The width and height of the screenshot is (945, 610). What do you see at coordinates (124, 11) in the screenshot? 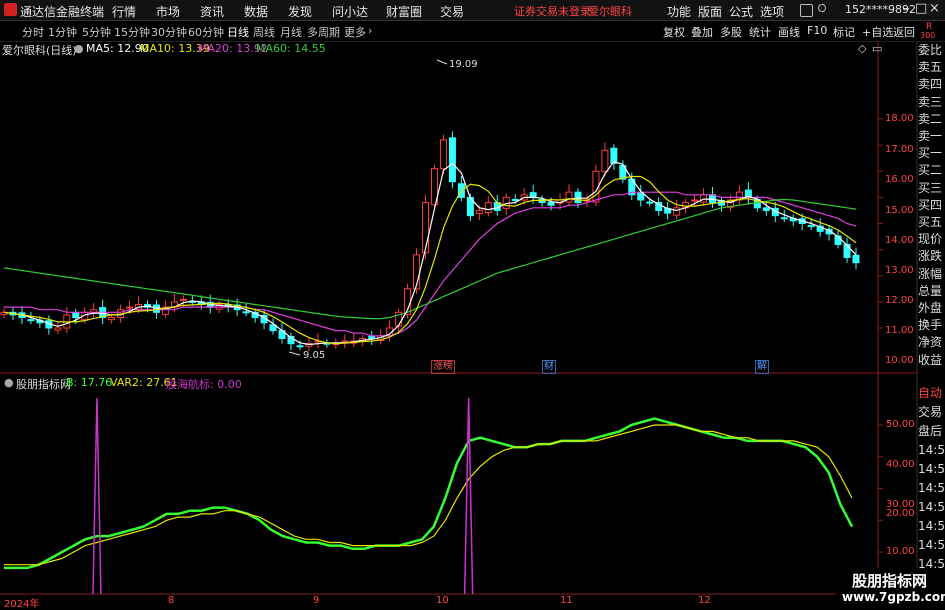
I see `menu-hangqing: 行情` at bounding box center [124, 11].